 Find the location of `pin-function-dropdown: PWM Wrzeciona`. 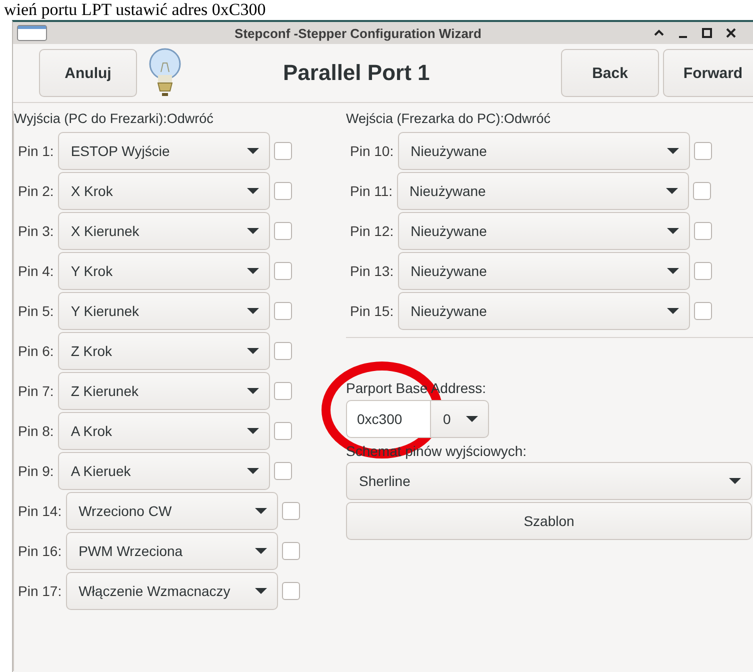

pin-function-dropdown: PWM Wrzeciona is located at coordinates (172, 551).